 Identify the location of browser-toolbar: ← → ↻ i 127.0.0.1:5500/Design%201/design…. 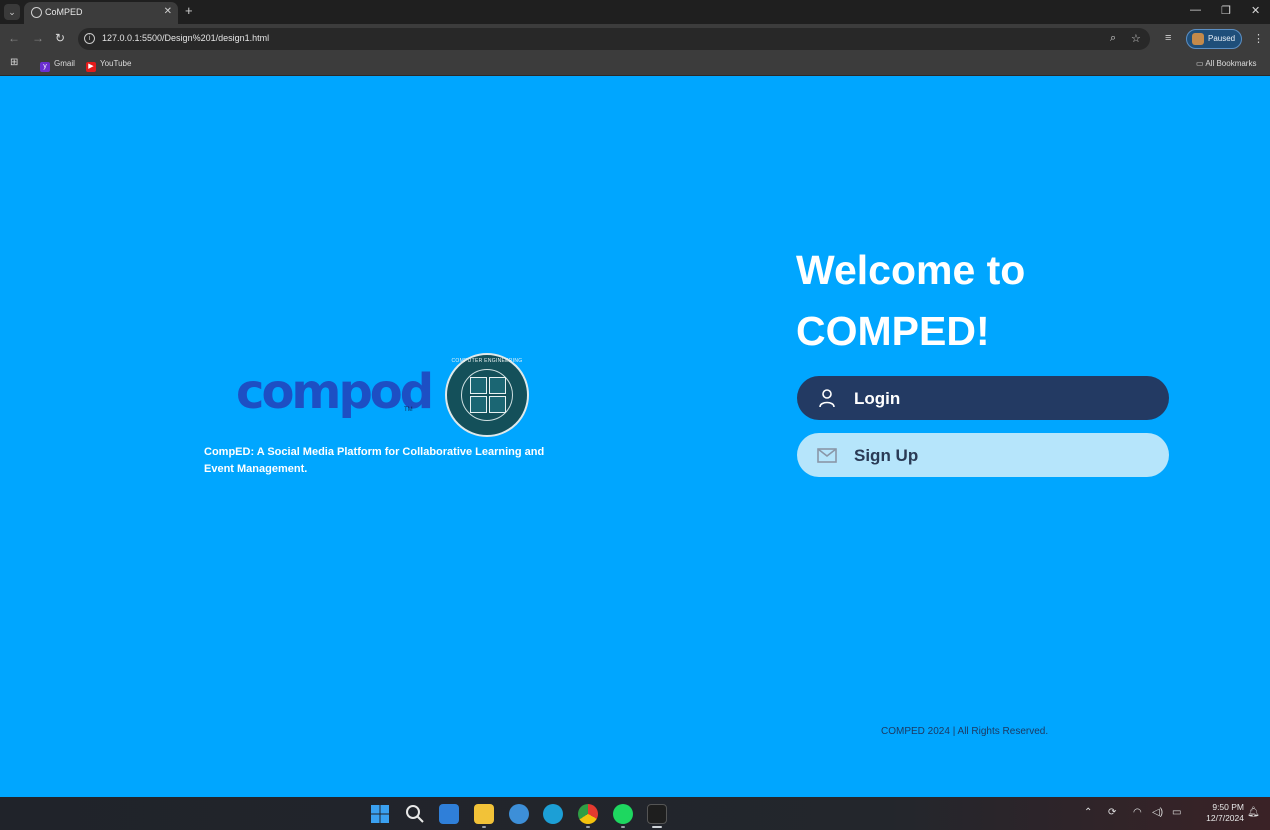
(635, 39).